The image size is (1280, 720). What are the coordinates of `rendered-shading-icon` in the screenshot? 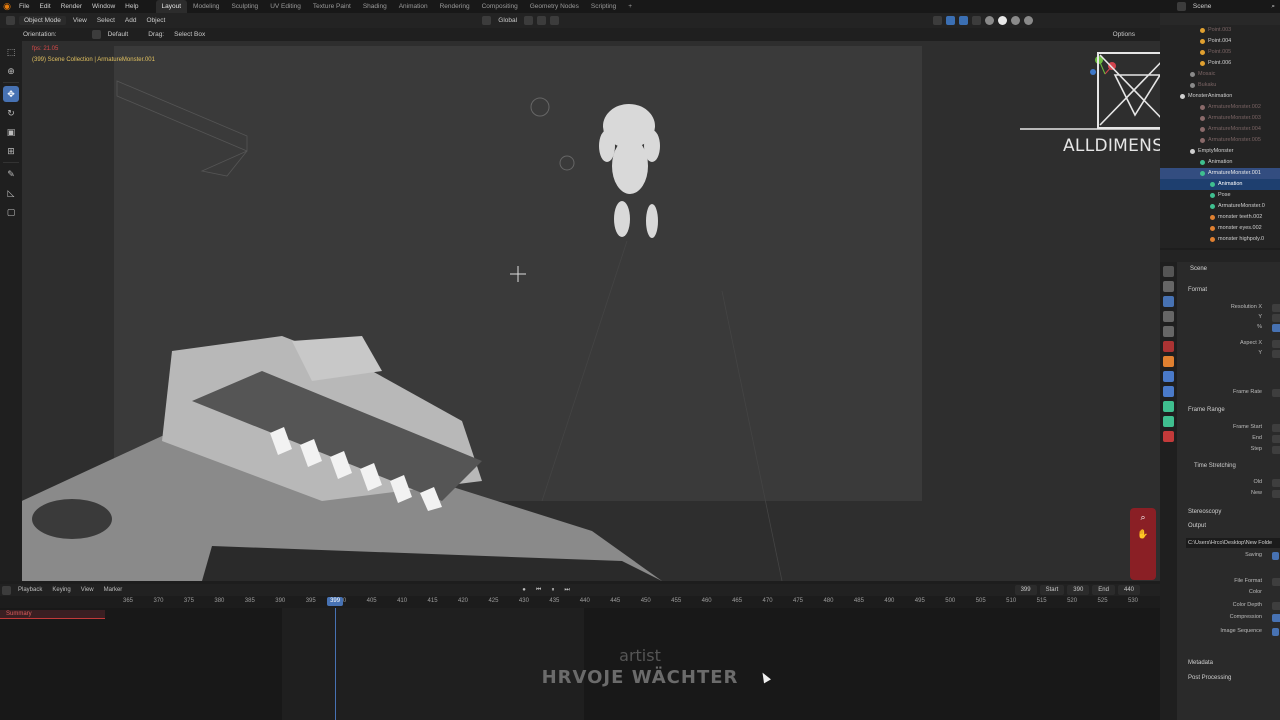 It's located at (1029, 20).